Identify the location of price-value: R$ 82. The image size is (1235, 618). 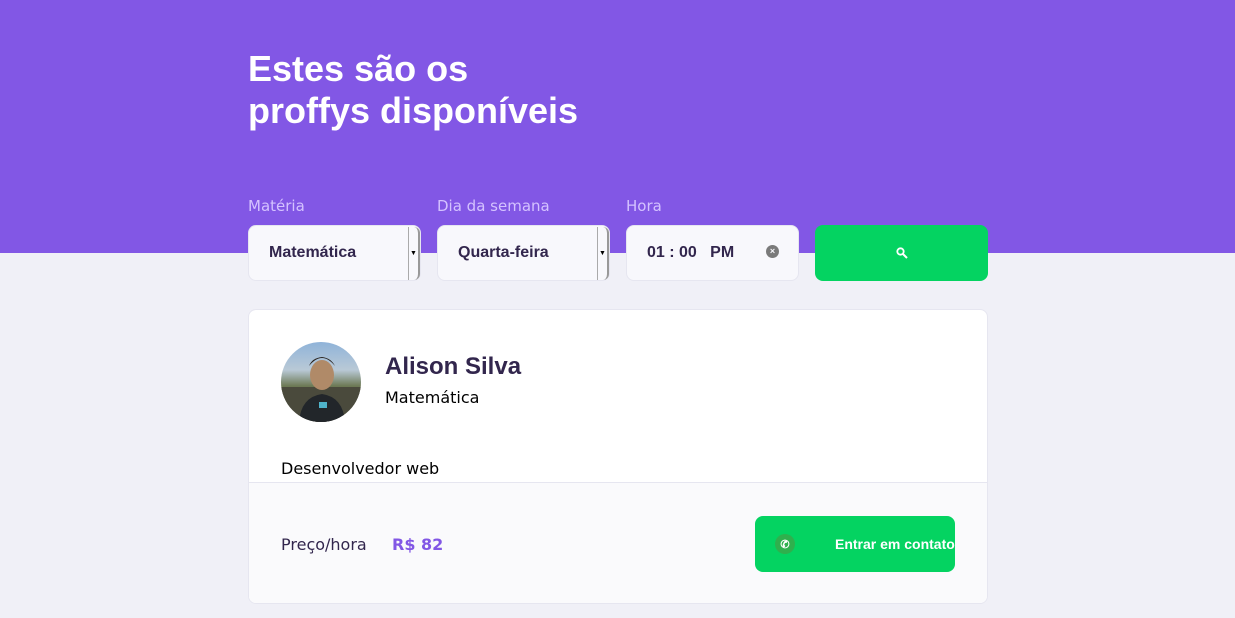
(418, 544).